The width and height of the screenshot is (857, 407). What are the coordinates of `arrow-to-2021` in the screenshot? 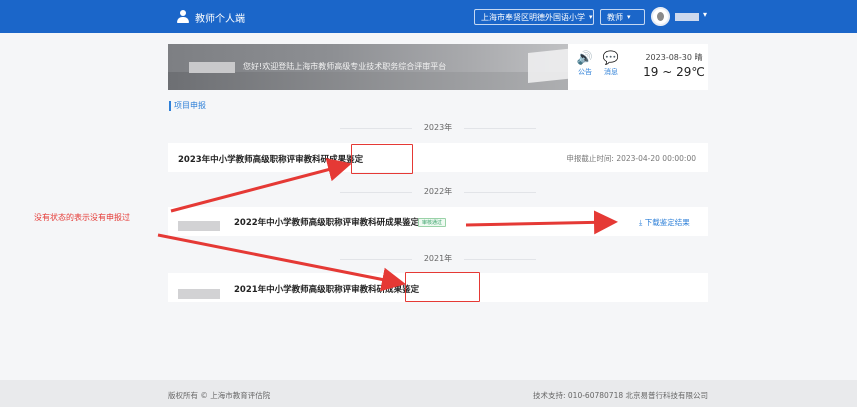 It's located at (281, 262).